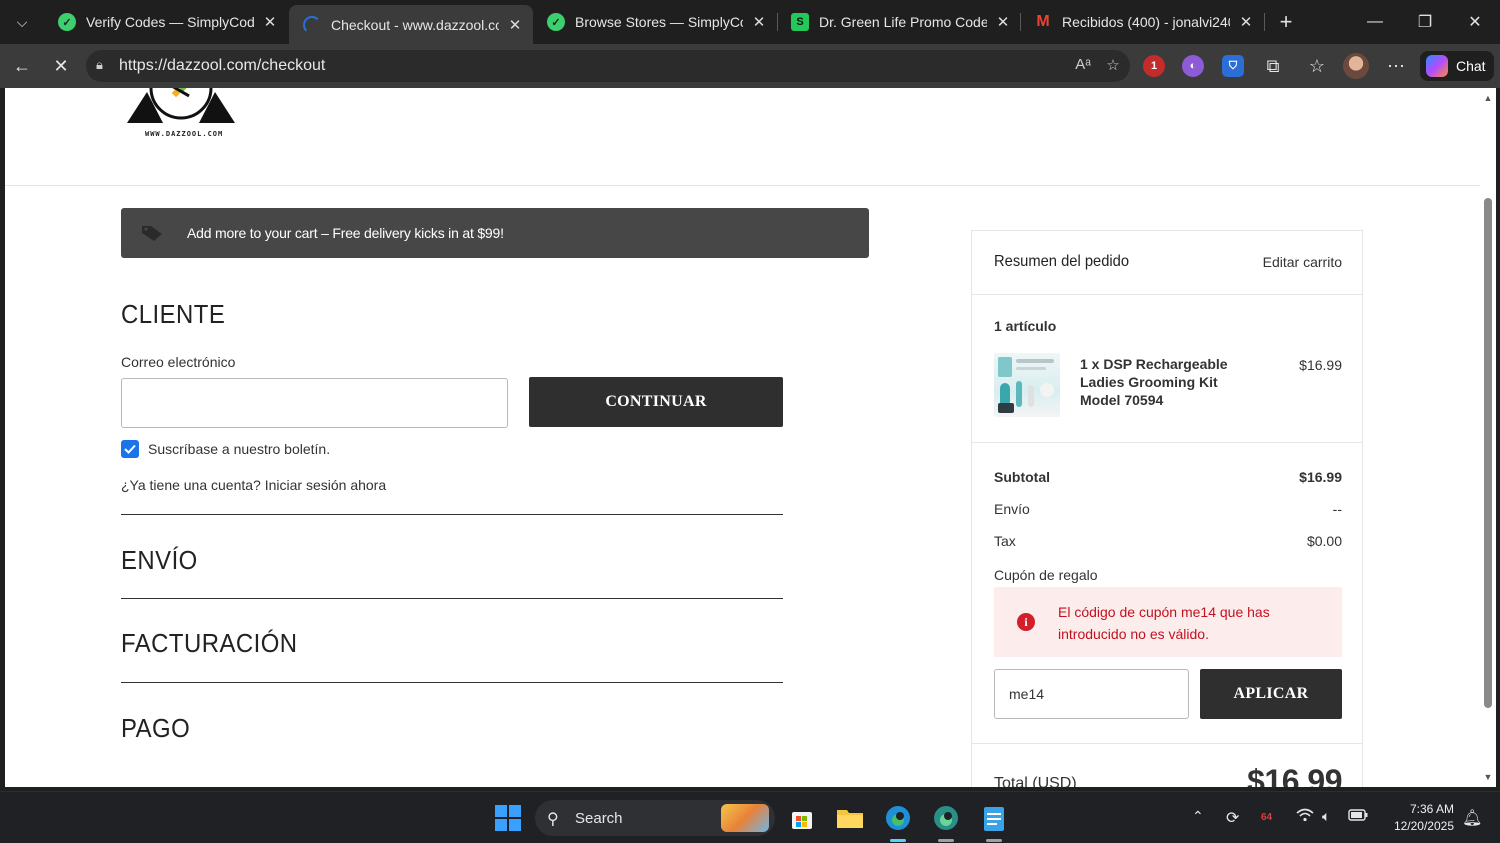 The image size is (1500, 843). Describe the element at coordinates (1005, 541) in the screenshot. I see `tax-label: Tax` at that location.